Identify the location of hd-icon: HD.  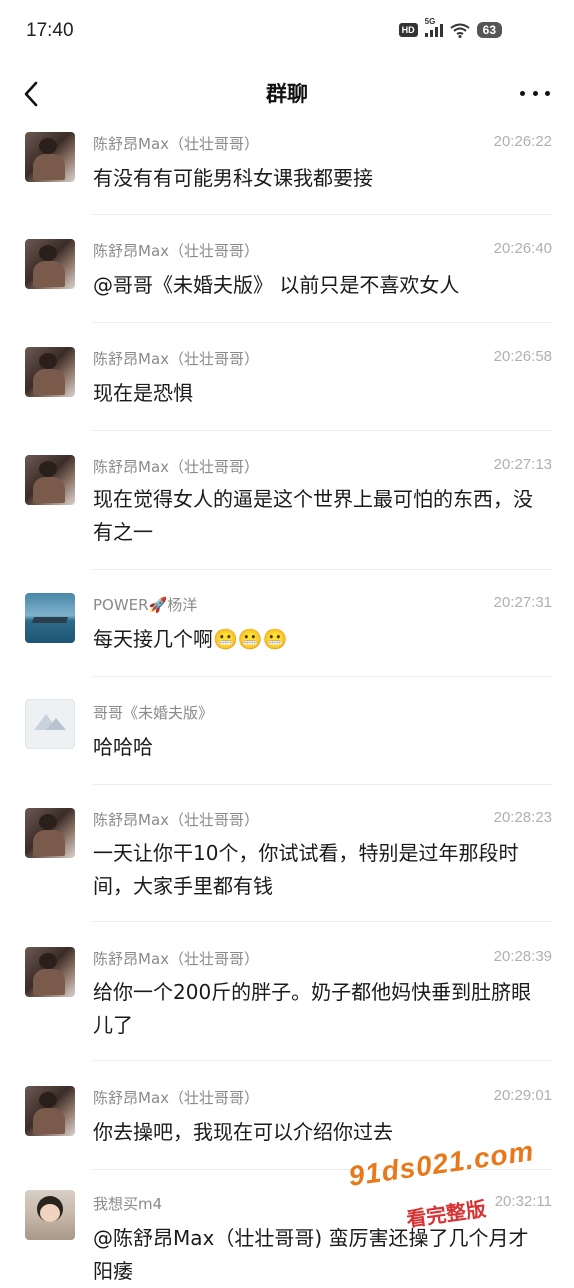
(408, 30).